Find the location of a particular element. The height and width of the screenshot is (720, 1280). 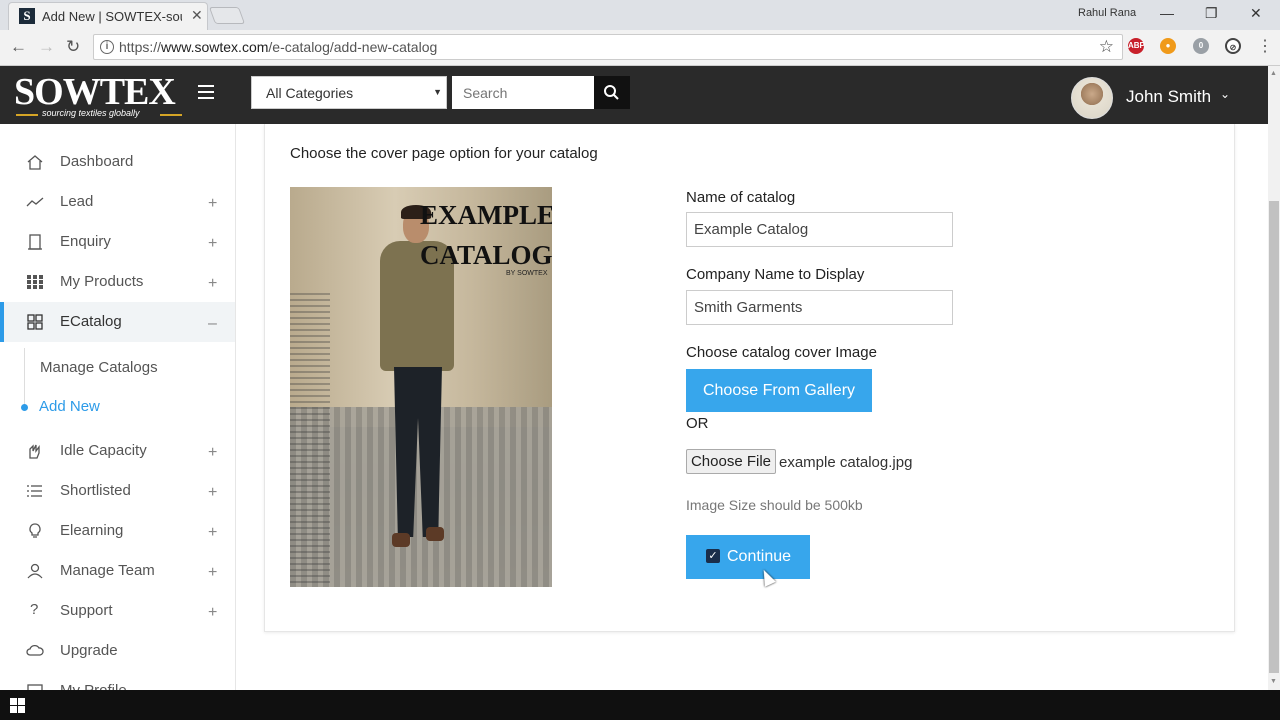

sidebar-item-label: Support is located at coordinates (86, 610).